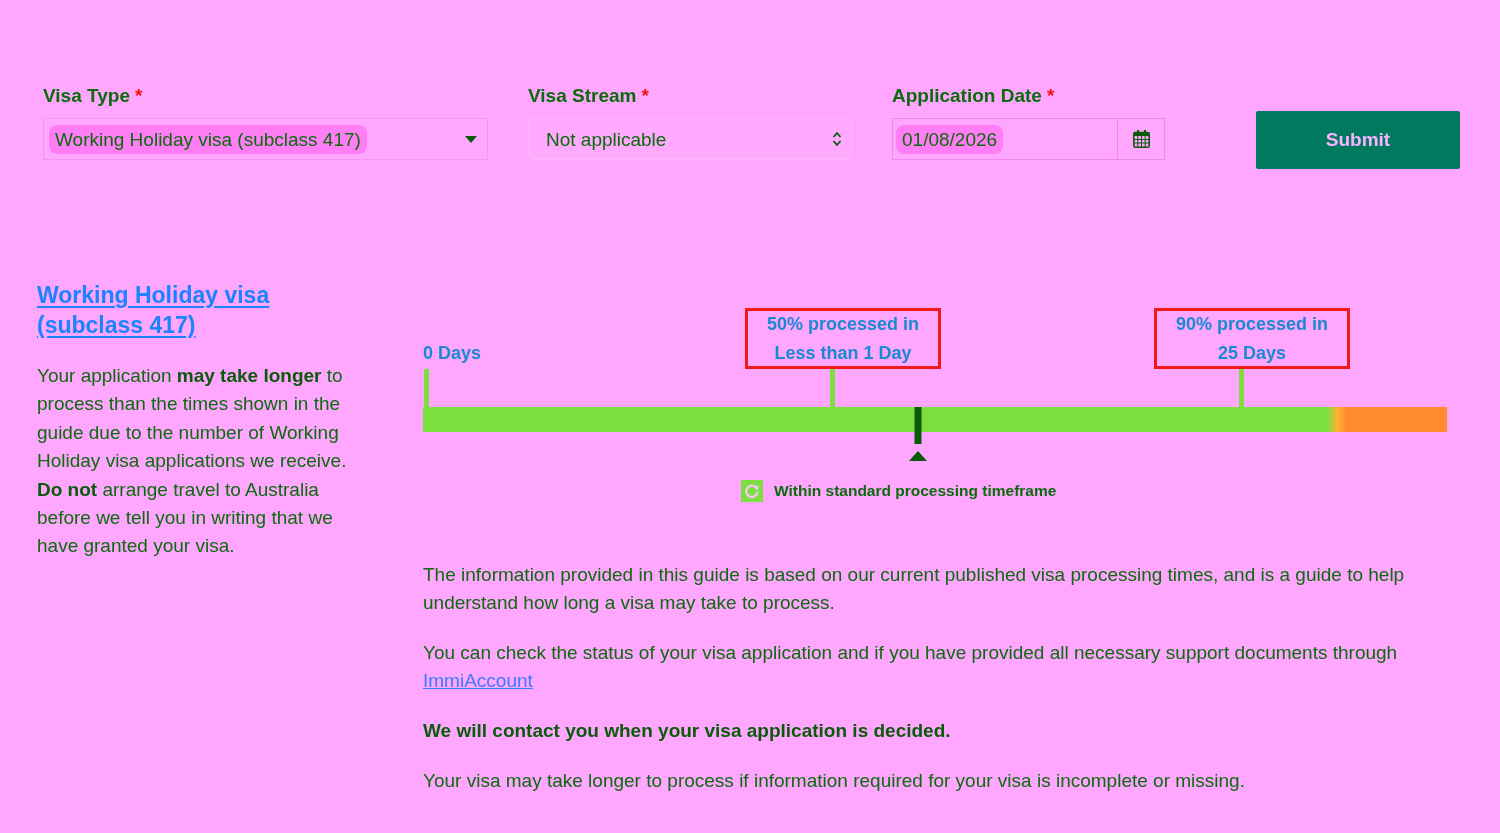 The image size is (1500, 833). What do you see at coordinates (690, 139) in the screenshot?
I see `visa-stream-select: Not applicable` at bounding box center [690, 139].